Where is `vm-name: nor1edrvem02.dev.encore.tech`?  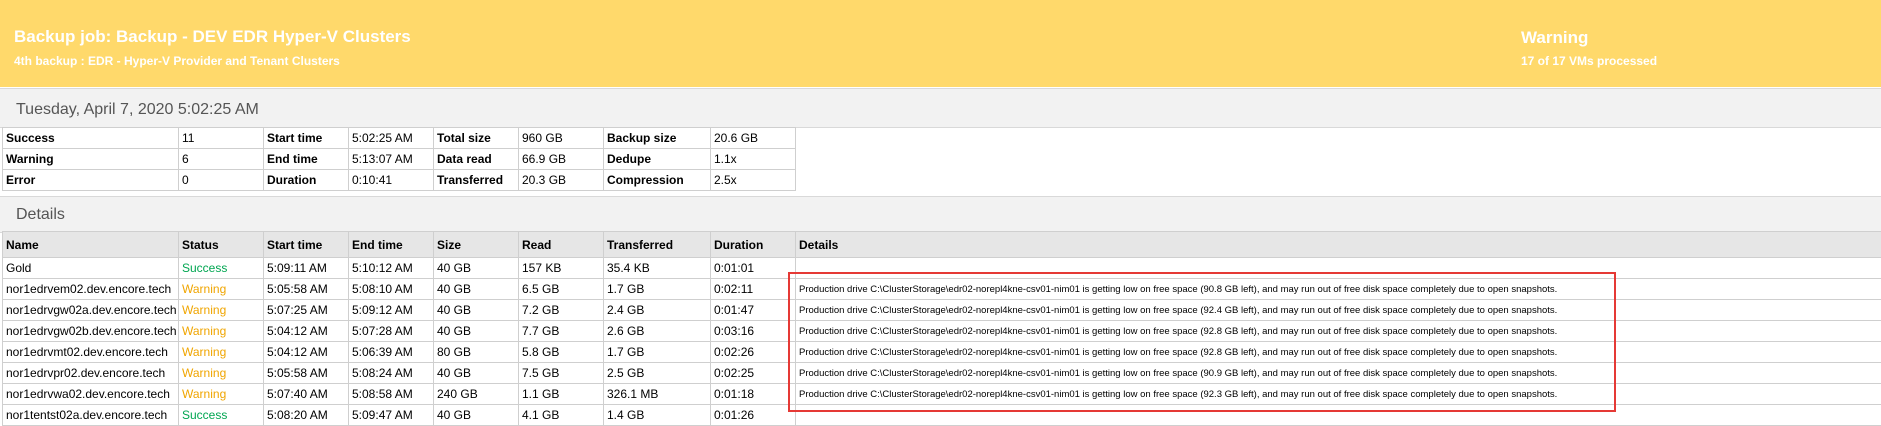
vm-name: nor1edrvem02.dev.encore.tech is located at coordinates (90, 289).